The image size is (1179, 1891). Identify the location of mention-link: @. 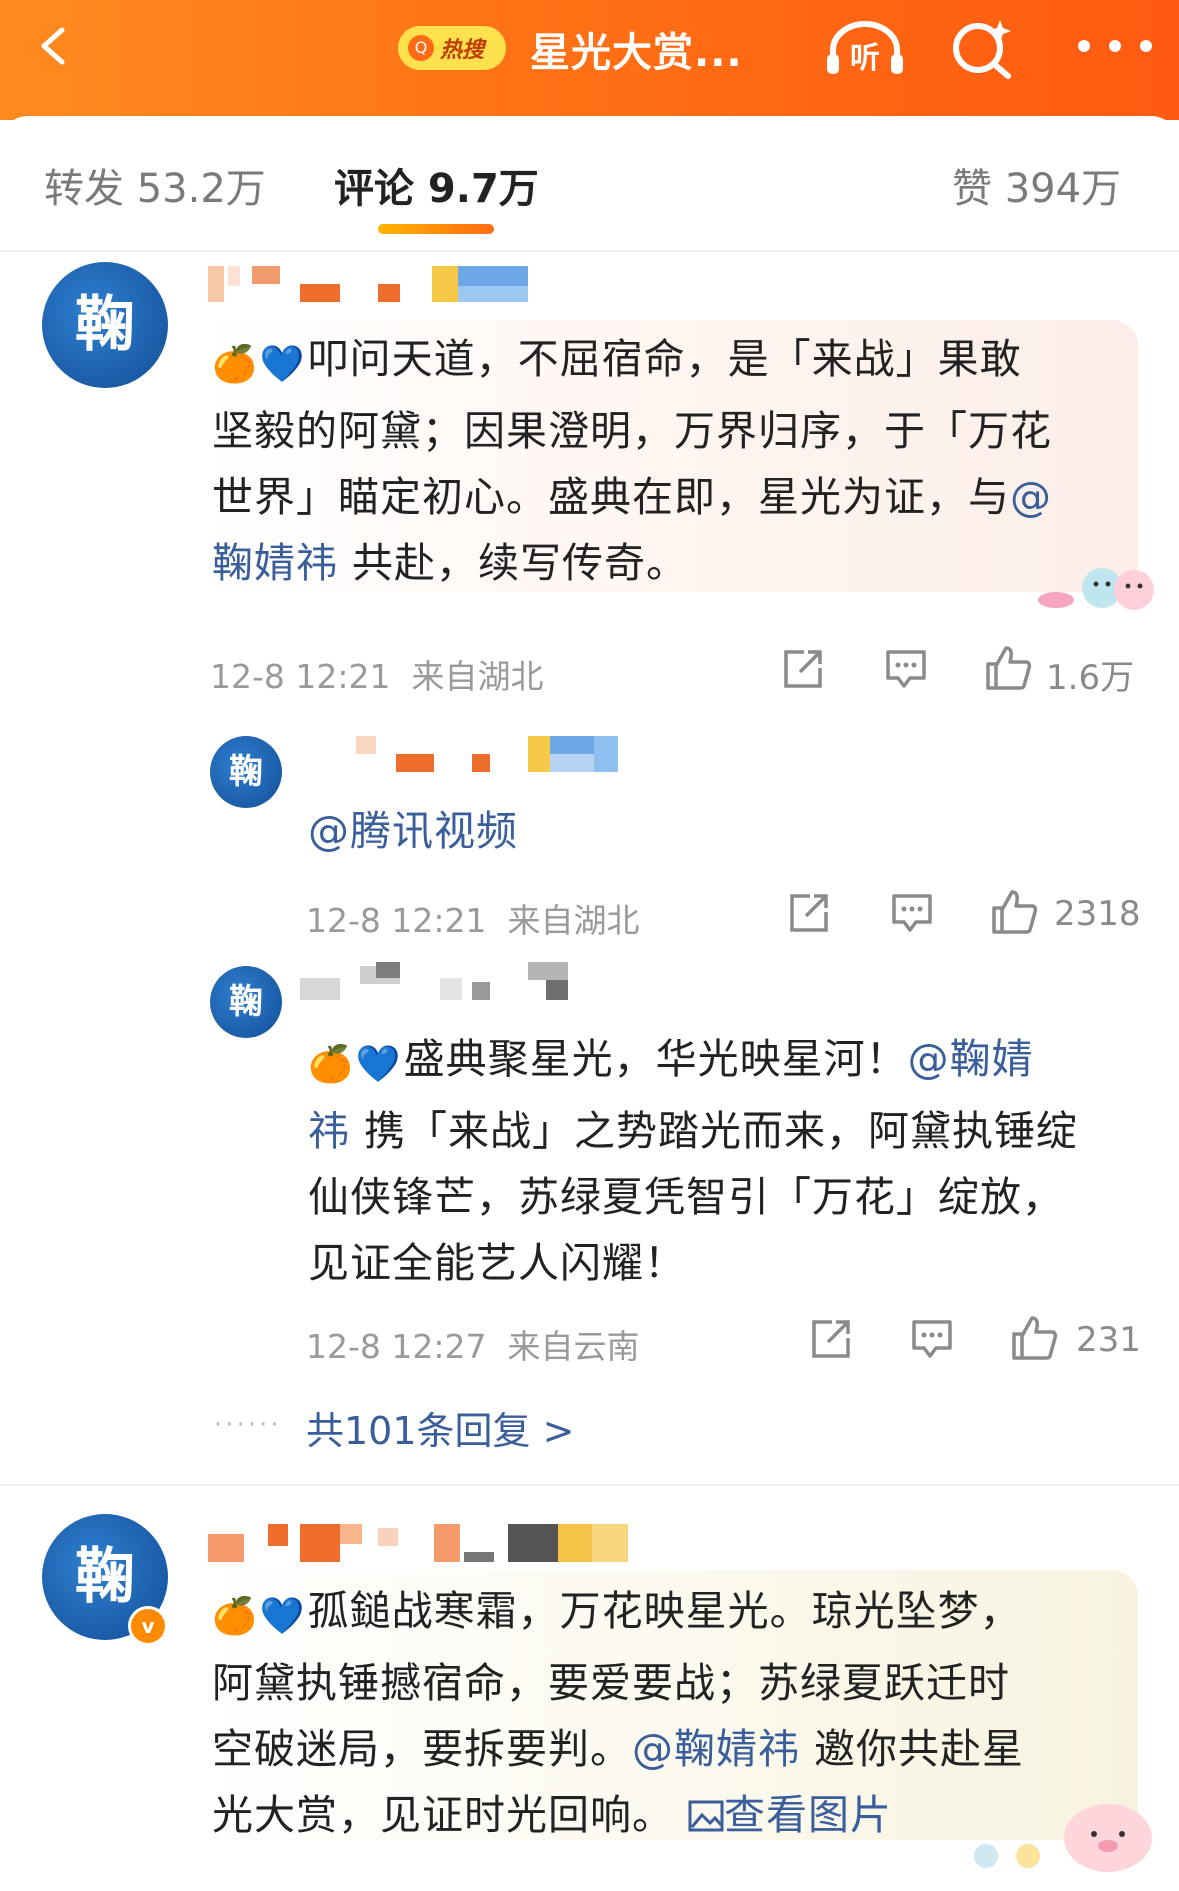
(1031, 497).